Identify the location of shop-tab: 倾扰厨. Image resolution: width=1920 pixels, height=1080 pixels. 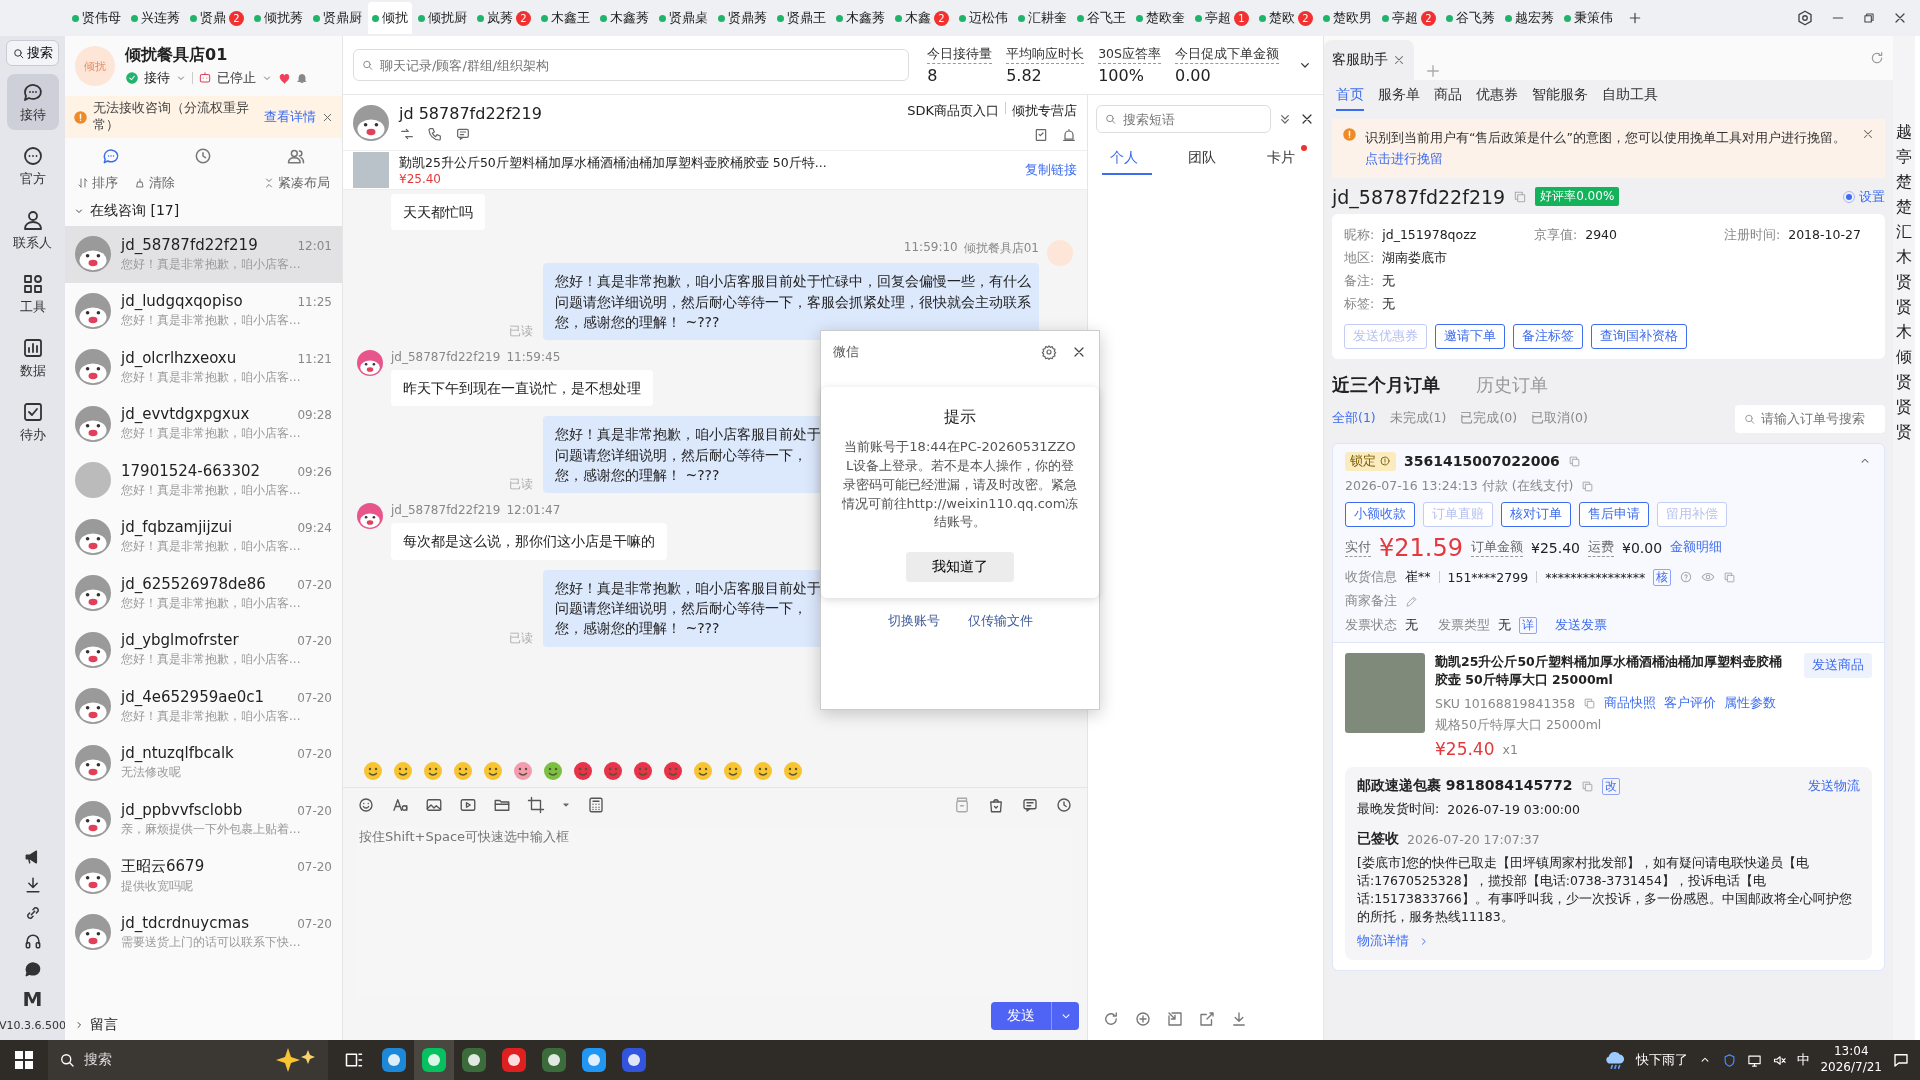
(442, 18).